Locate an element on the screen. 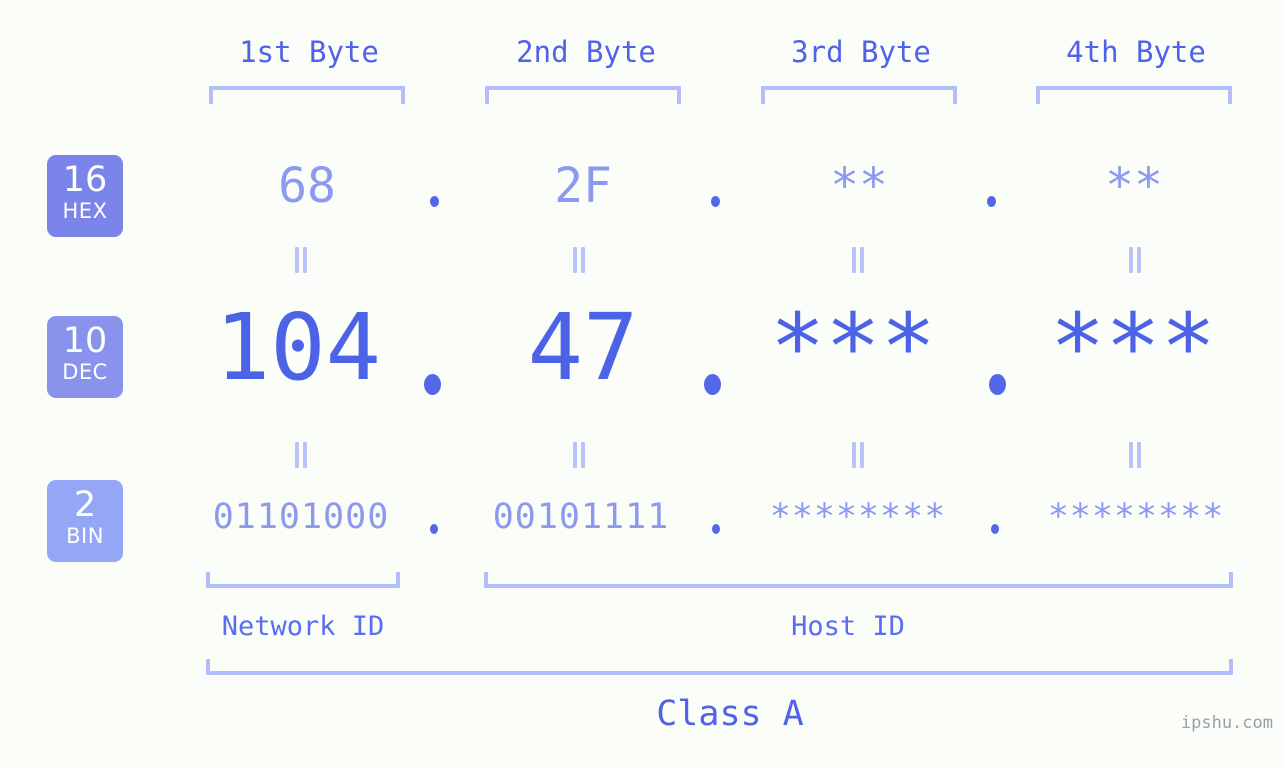 The width and height of the screenshot is (1285, 767). byte-header-4: 4th Byte is located at coordinates (1136, 52).